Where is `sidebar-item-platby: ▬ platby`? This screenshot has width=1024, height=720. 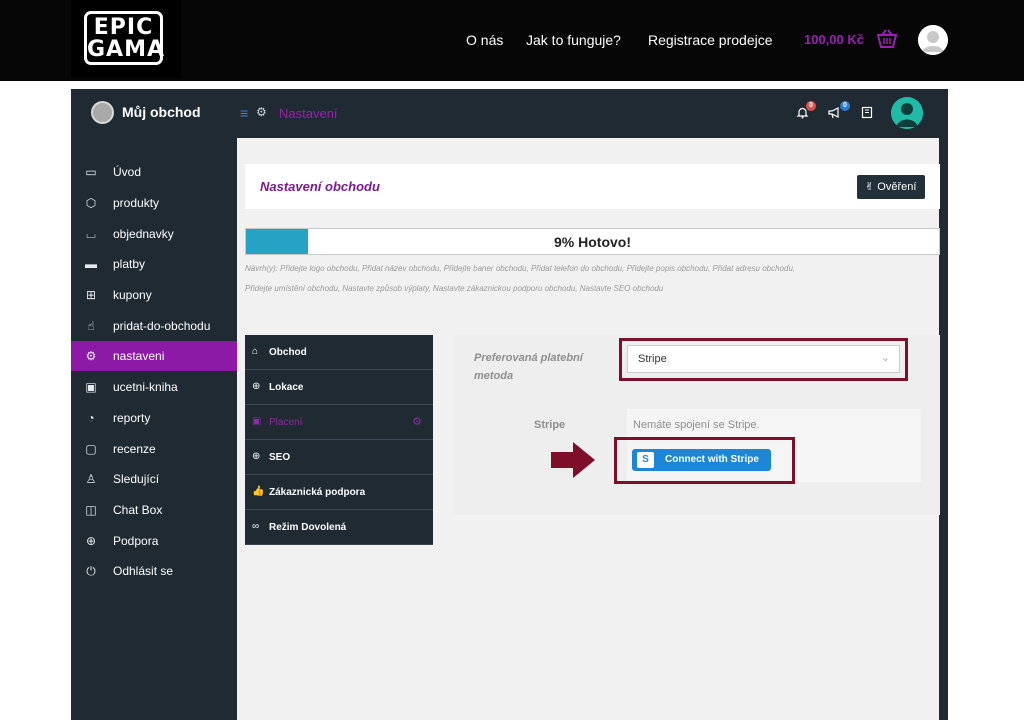
sidebar-item-platby: ▬ platby is located at coordinates (154, 264).